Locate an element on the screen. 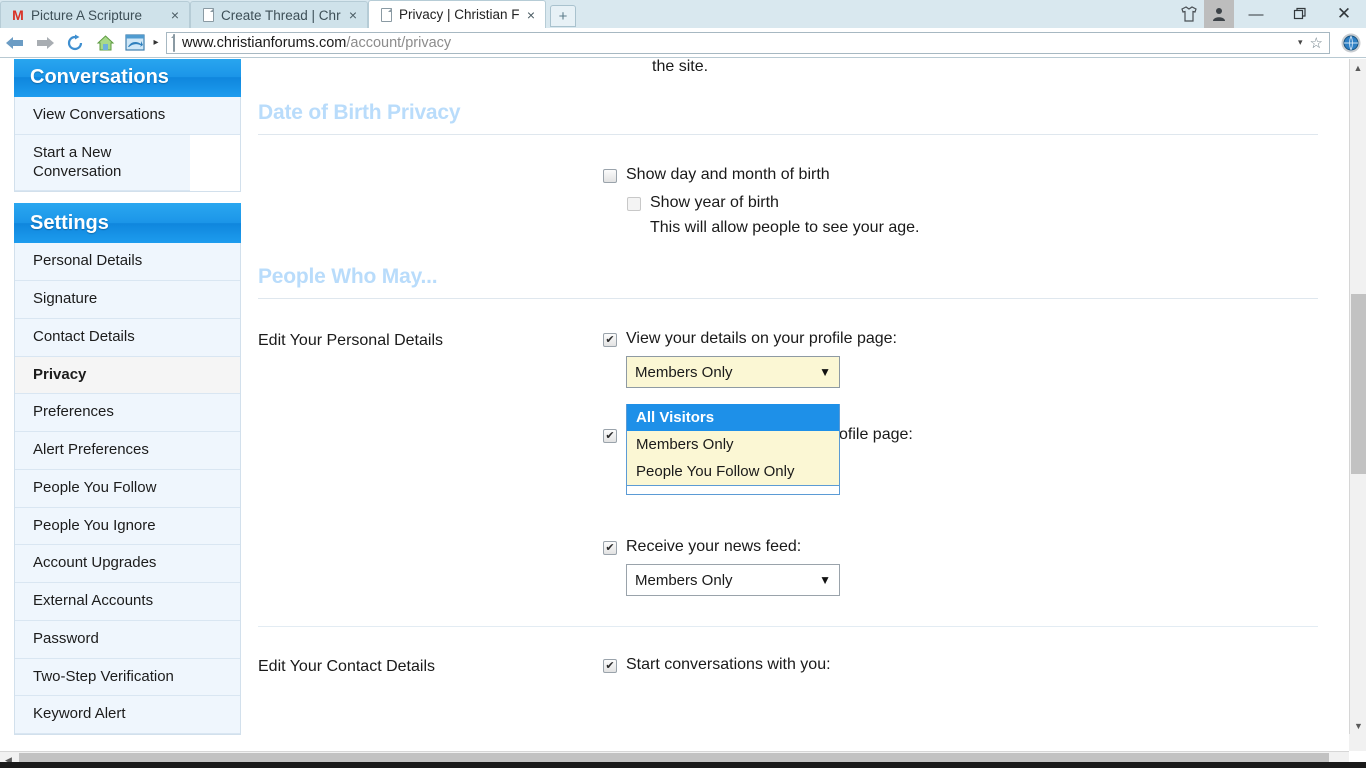 Image resolution: width=1366 pixels, height=768 pixels. view-details-select-value: Members Only is located at coordinates (684, 372).